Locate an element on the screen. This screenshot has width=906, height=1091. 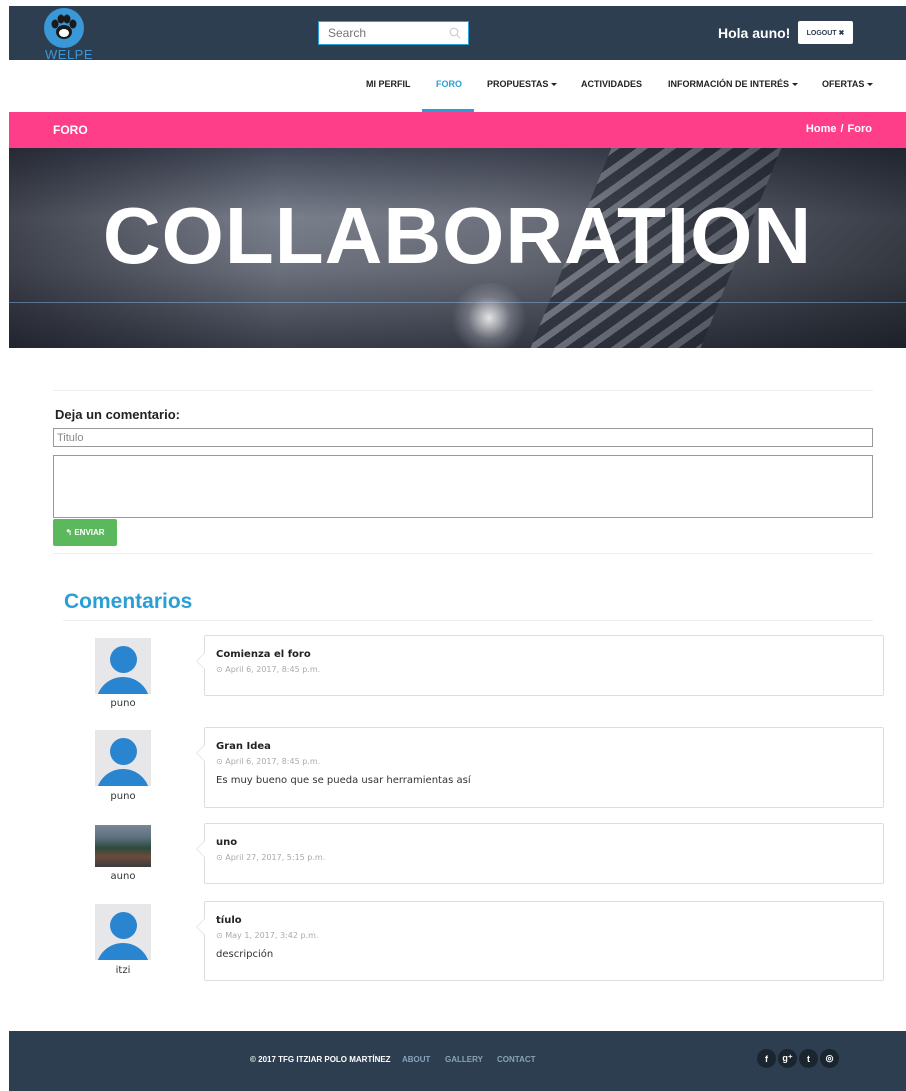
breadcrumb-home: Home is located at coordinates (821, 129).